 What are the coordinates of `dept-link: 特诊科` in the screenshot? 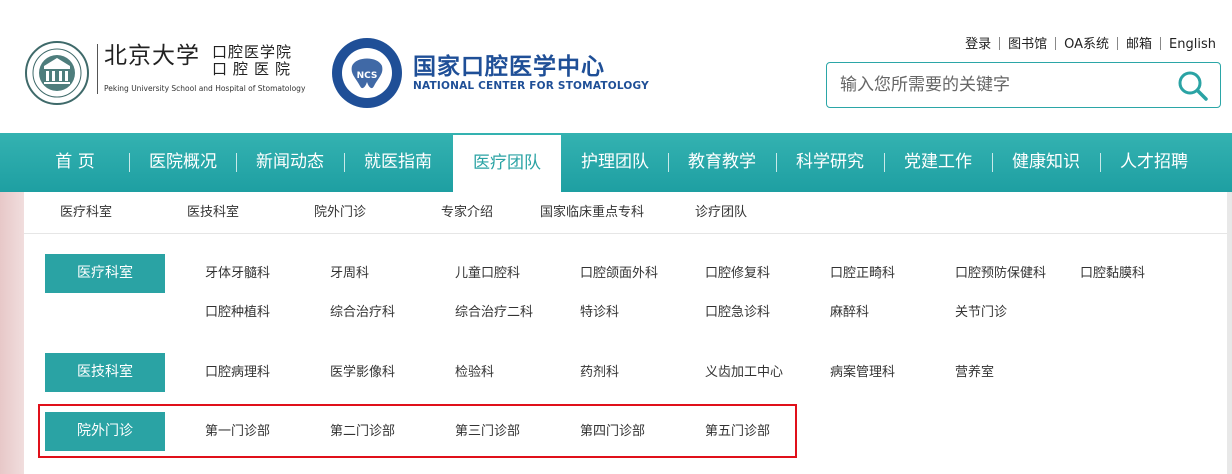 It's located at (599, 313).